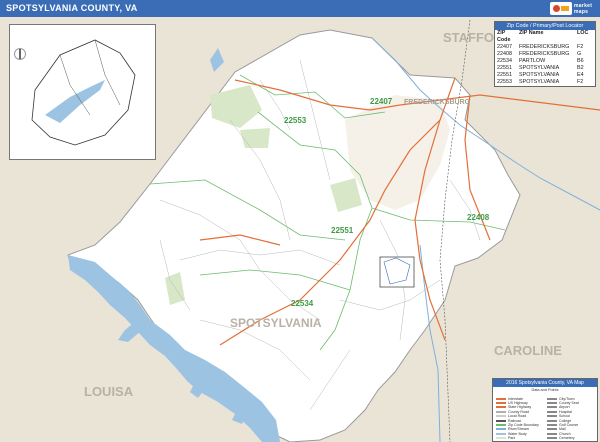 This screenshot has width=600, height=442. What do you see at coordinates (437, 102) in the screenshot?
I see `place-fredericksburg: FREDERICKSBURG` at bounding box center [437, 102].